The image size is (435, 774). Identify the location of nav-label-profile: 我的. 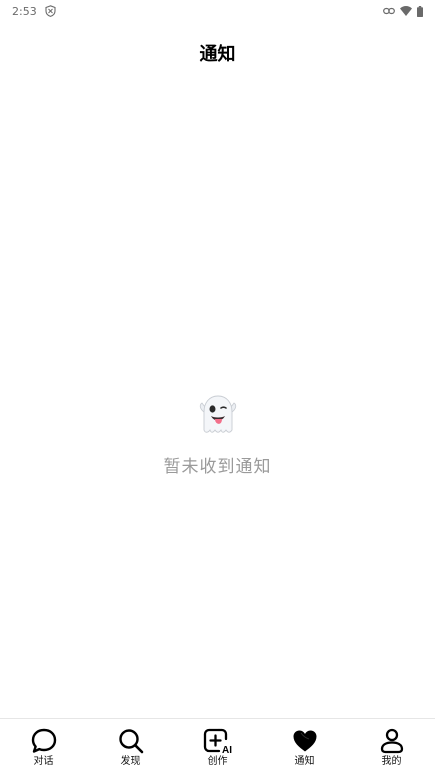
(391, 761).